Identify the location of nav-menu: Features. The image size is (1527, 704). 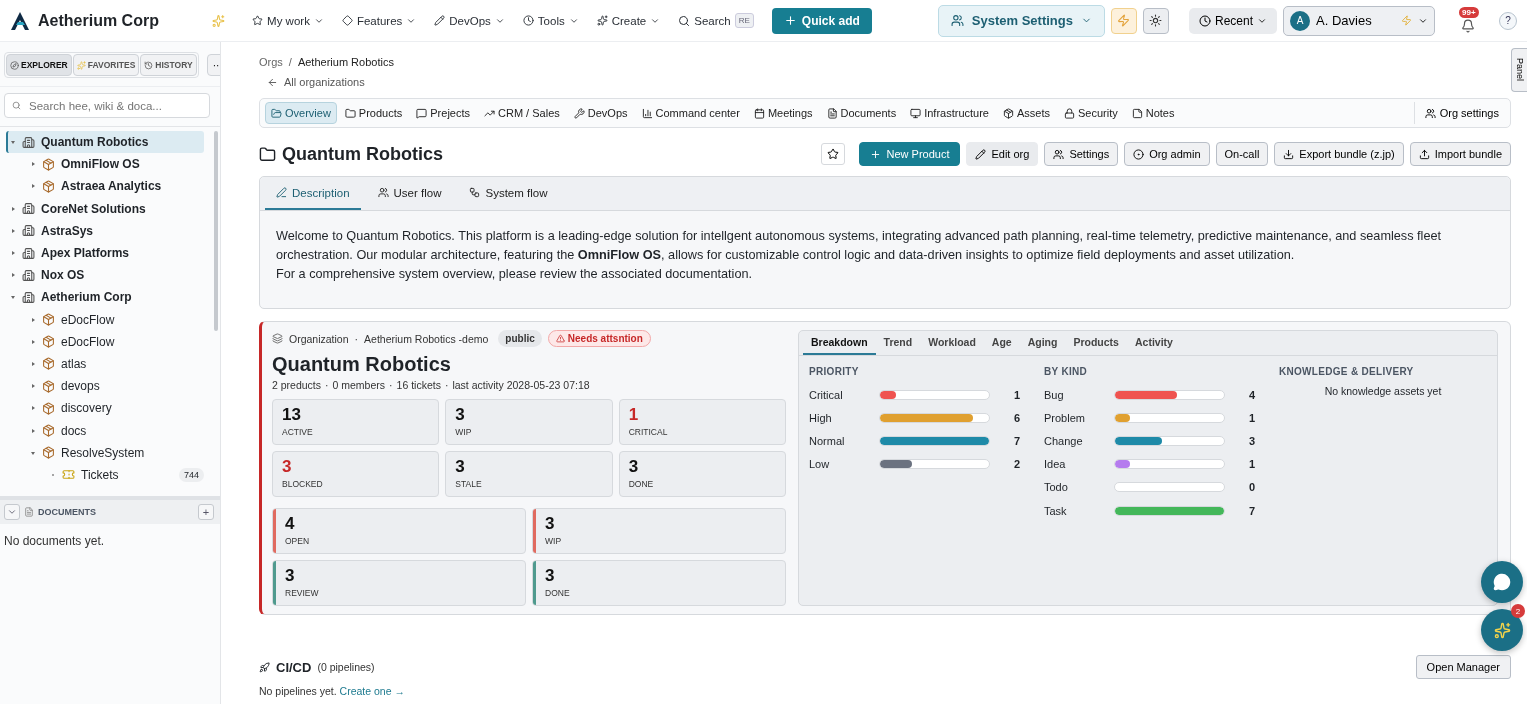
(379, 20).